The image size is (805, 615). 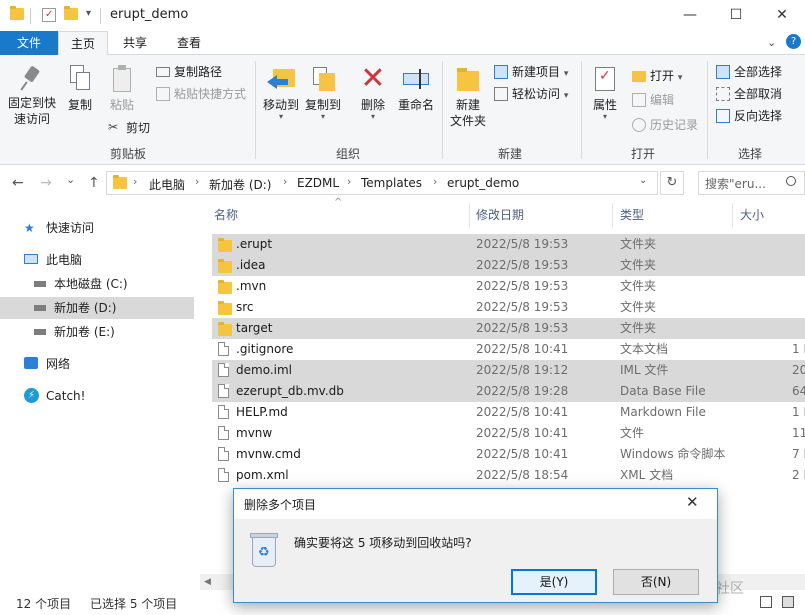 What do you see at coordinates (475, 504) in the screenshot?
I see `dialog-title-bar: 删除多个项目 ✕` at bounding box center [475, 504].